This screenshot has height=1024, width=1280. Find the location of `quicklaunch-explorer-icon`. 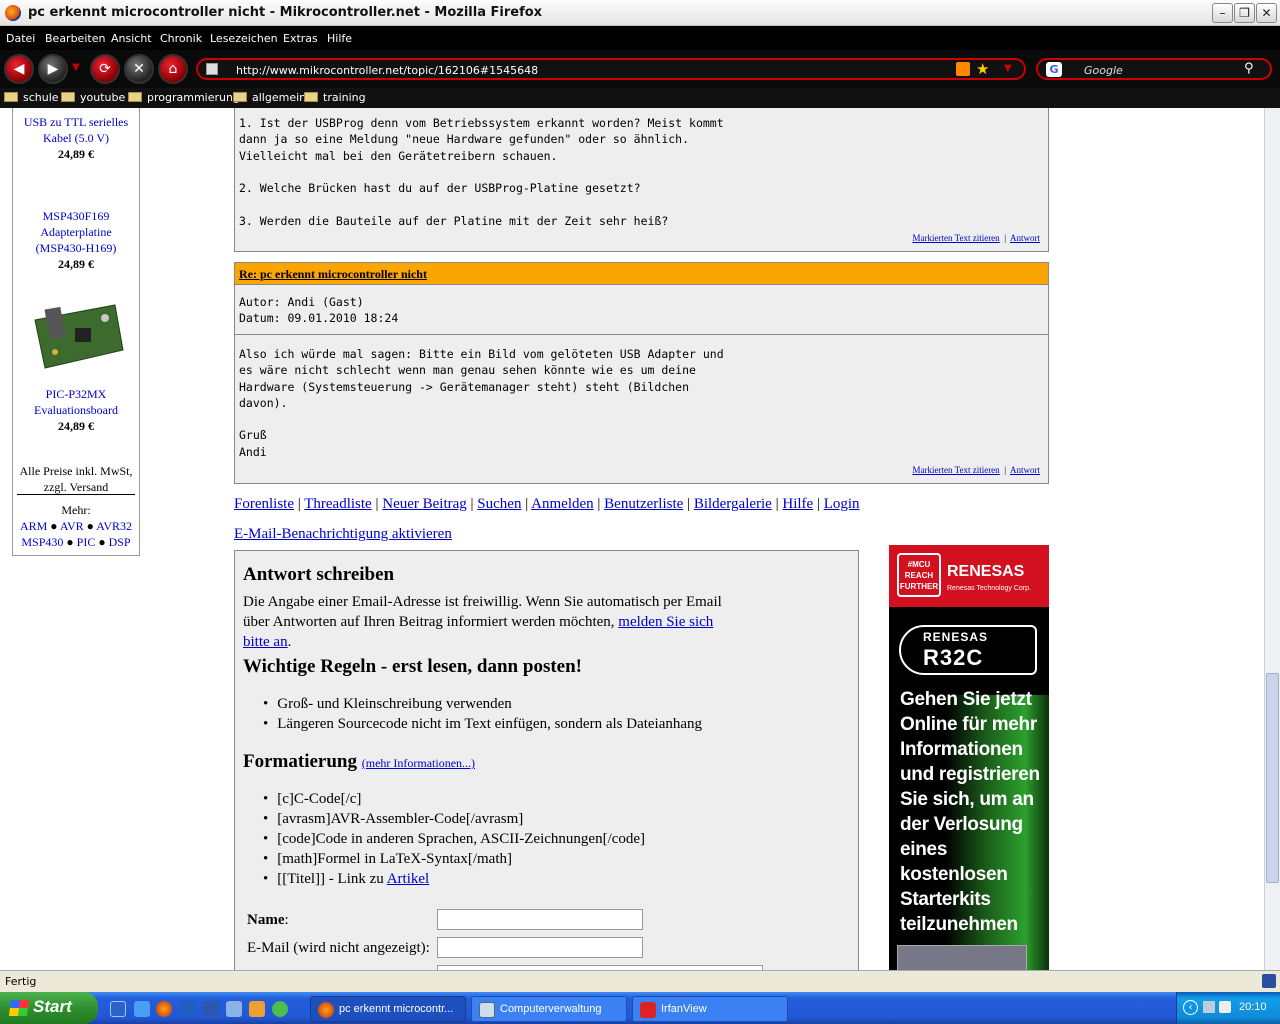

quicklaunch-explorer-icon is located at coordinates (234, 1009).